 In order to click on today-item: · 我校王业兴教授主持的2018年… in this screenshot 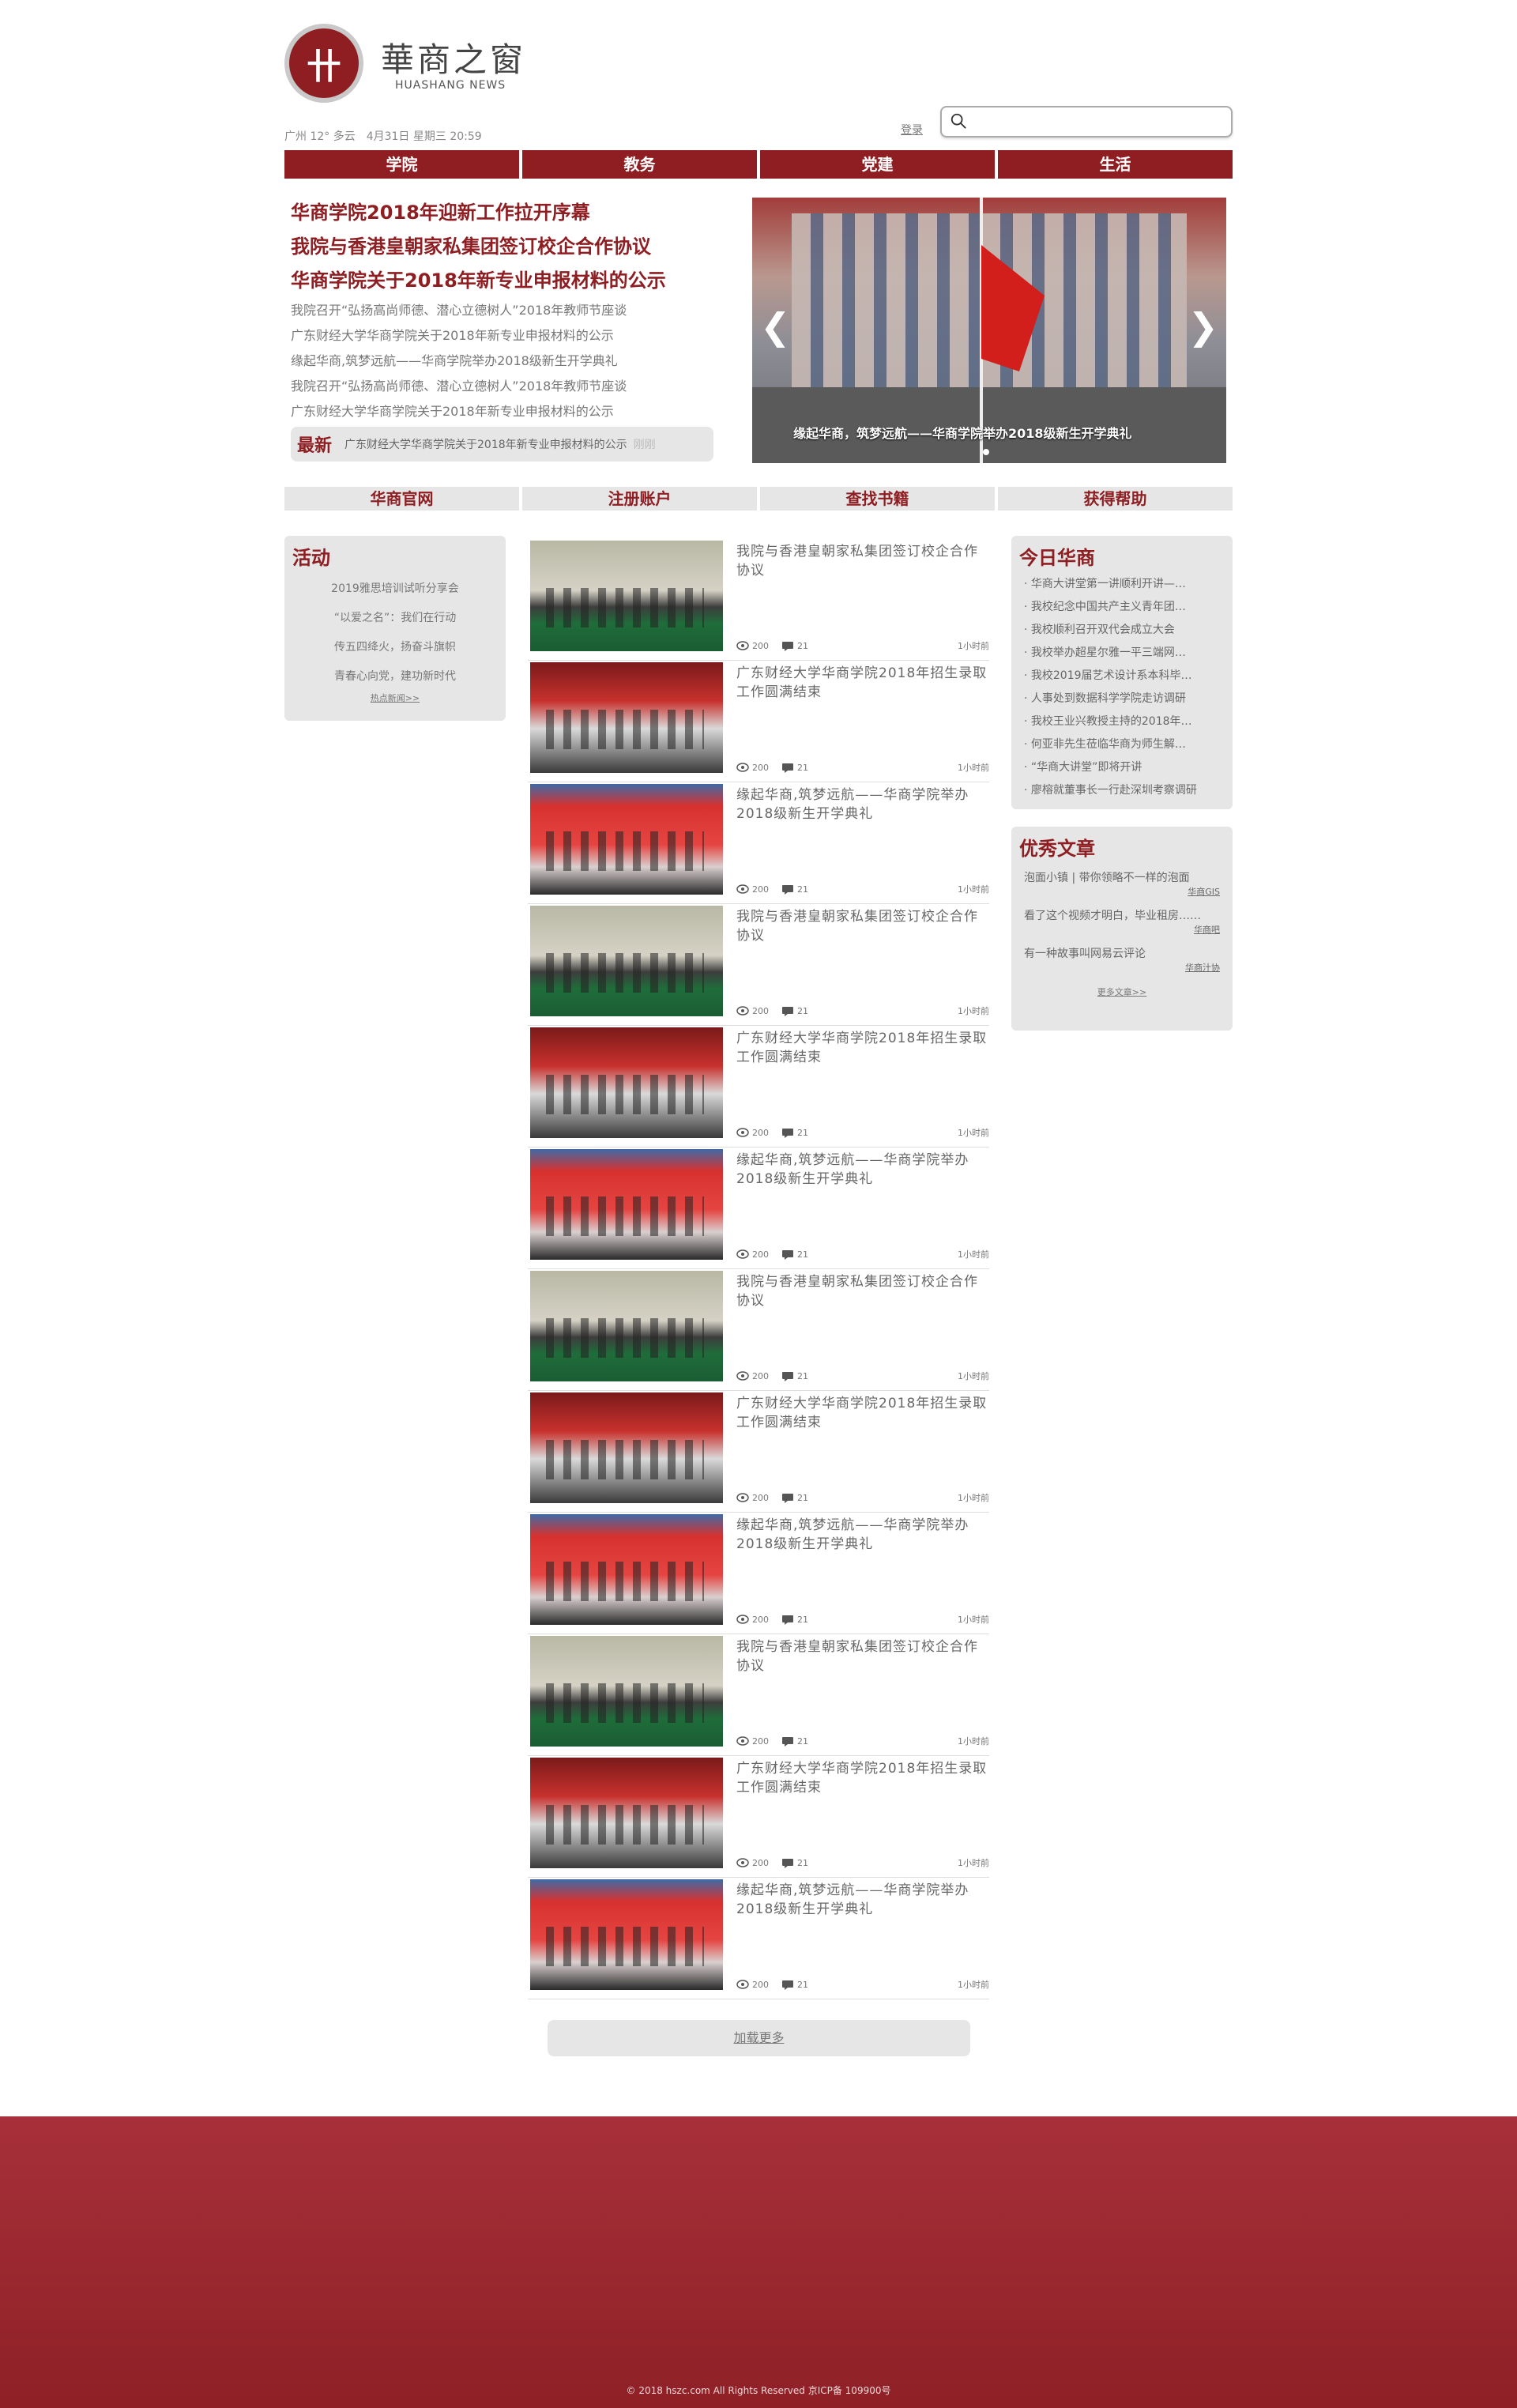, I will do `click(1122, 721)`.